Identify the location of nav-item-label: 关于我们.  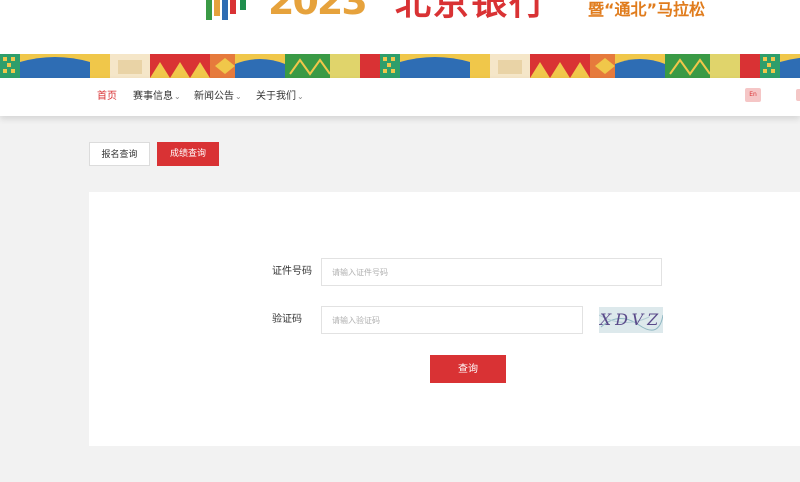
(276, 96).